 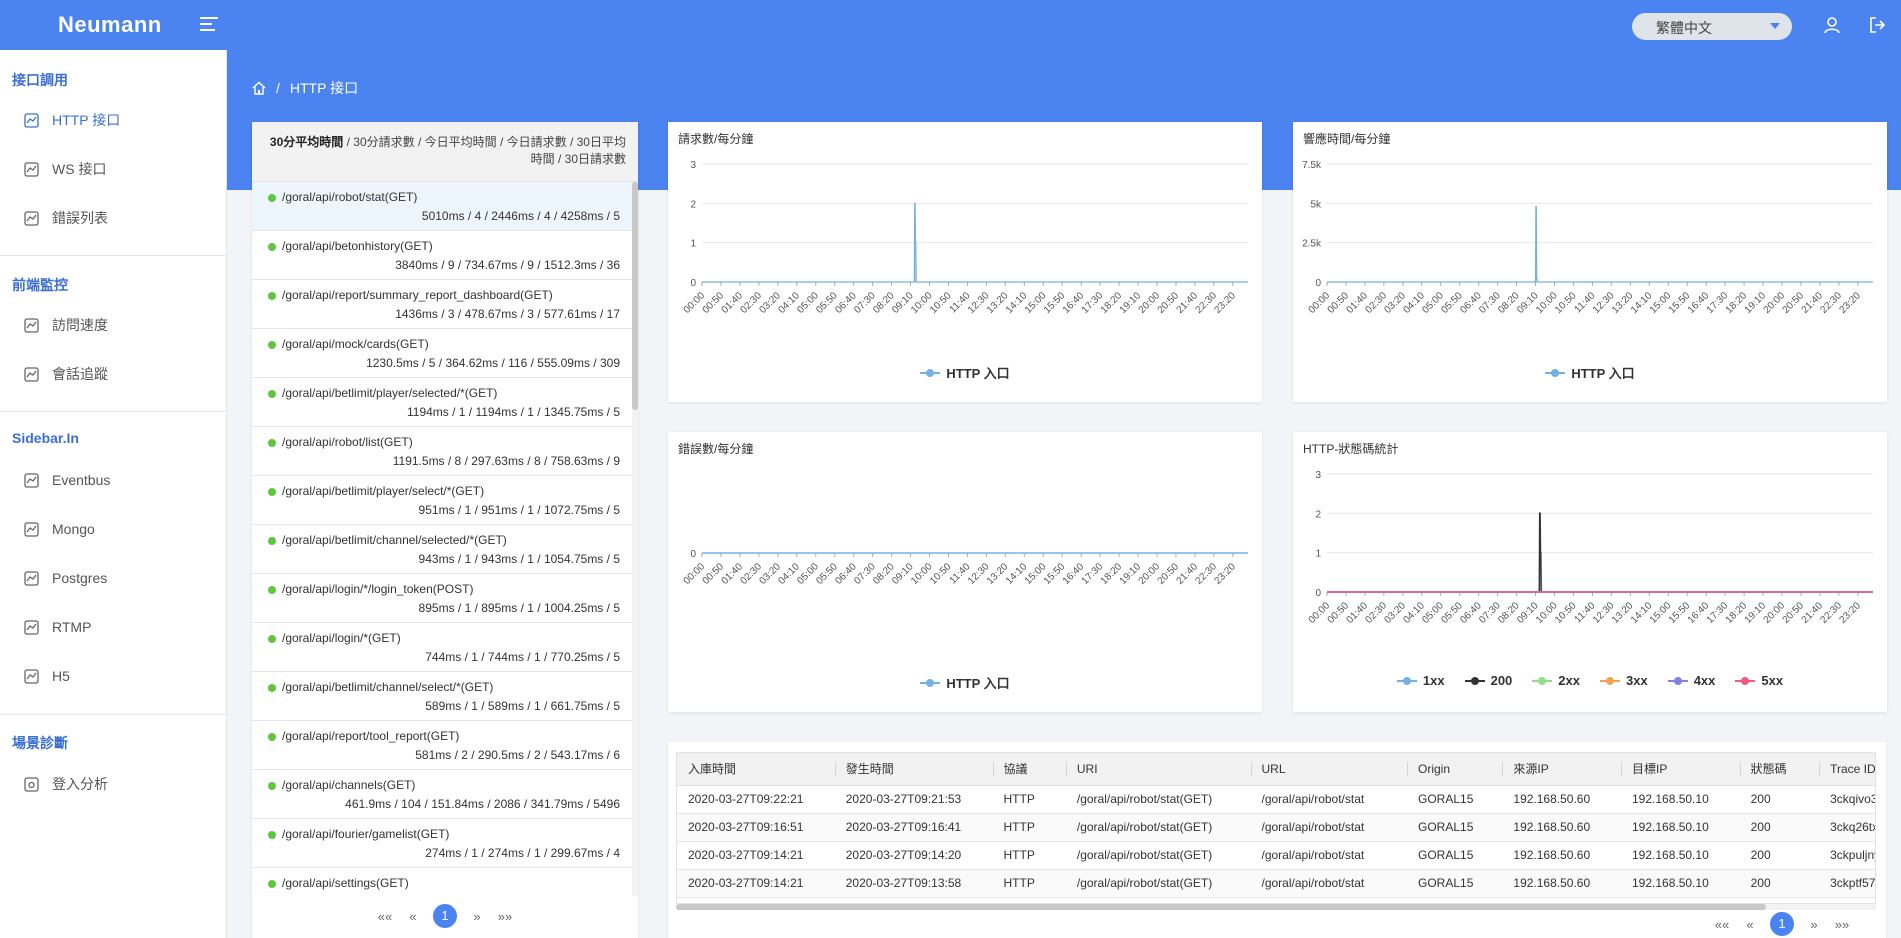 What do you see at coordinates (1779, 827) in the screenshot?
I see `table-cell: 200` at bounding box center [1779, 827].